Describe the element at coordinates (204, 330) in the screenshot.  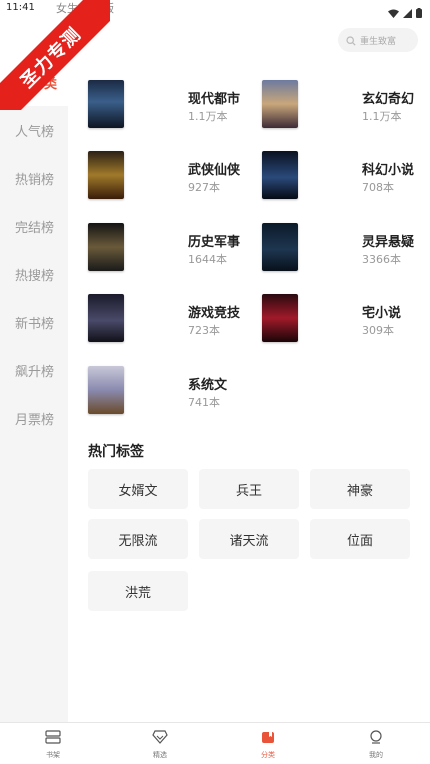
I see `category-count: 723本` at that location.